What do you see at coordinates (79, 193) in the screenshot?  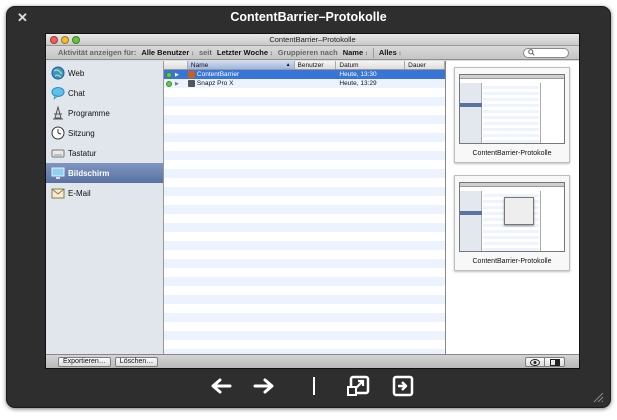 I see `sidebar-item-label: E-Mail` at bounding box center [79, 193].